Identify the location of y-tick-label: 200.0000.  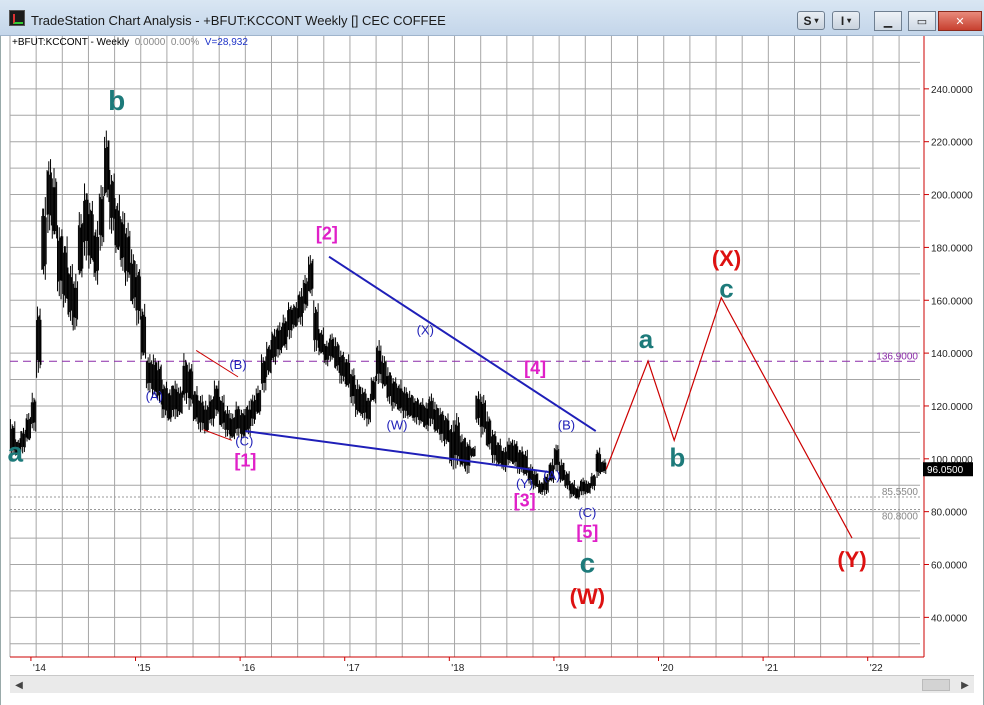
(952, 196).